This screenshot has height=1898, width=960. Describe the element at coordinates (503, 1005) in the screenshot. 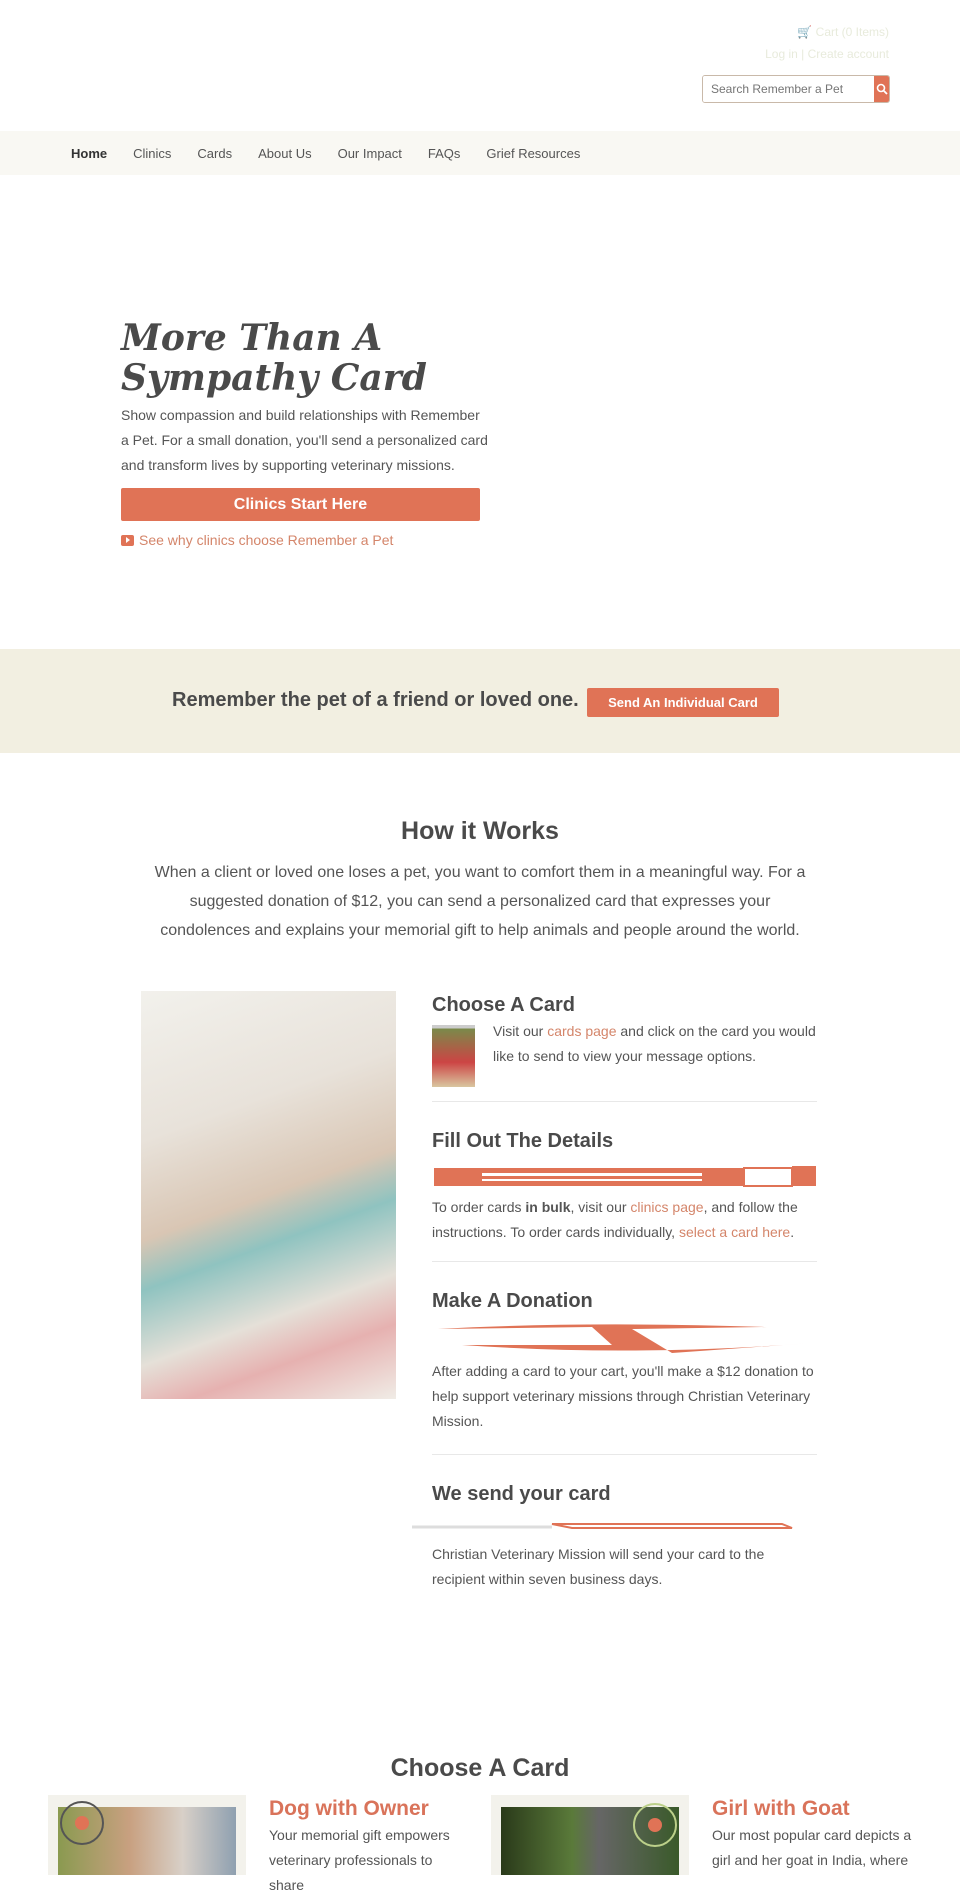

I see `step-title: Choose A Card` at that location.